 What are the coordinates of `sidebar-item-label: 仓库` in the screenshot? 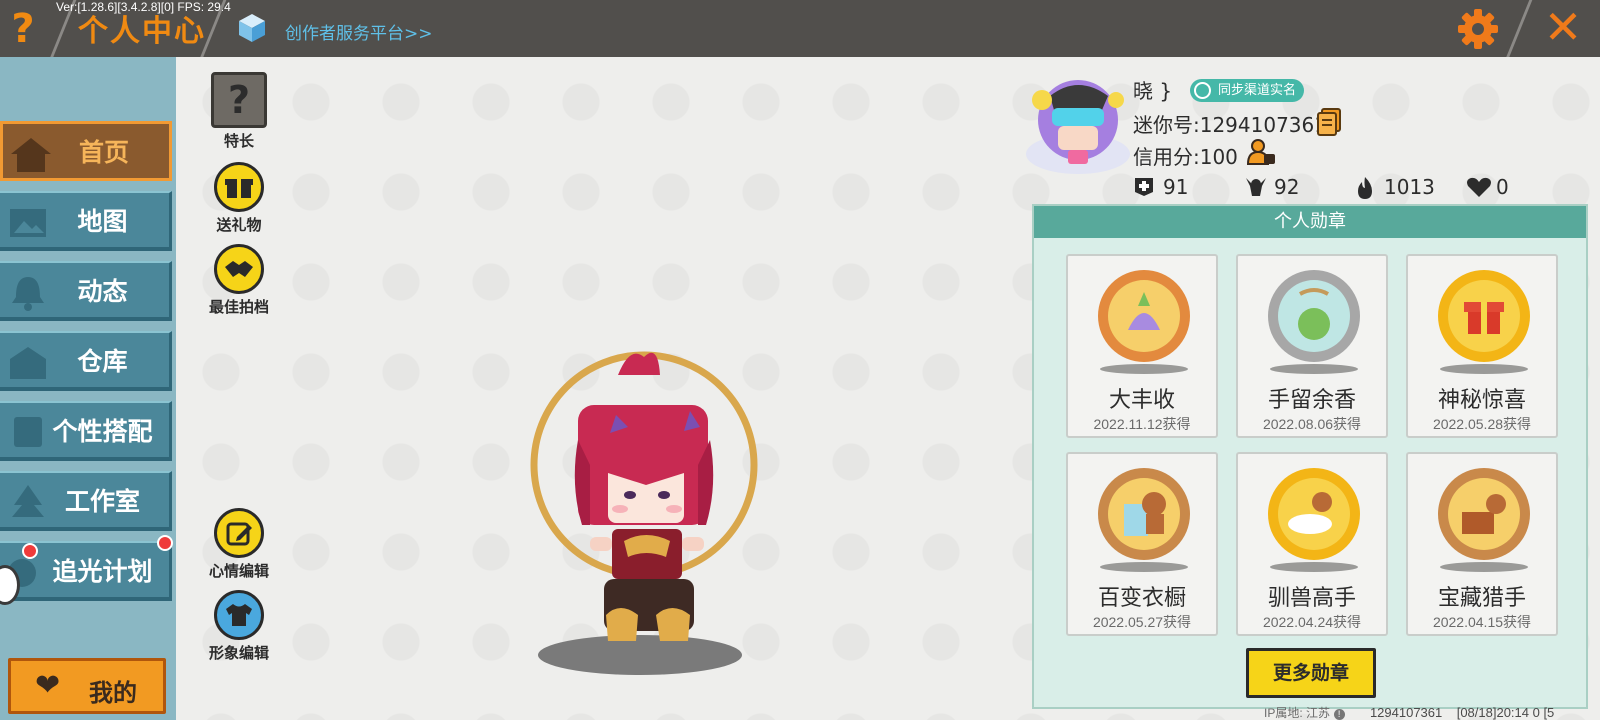 It's located at (102, 361).